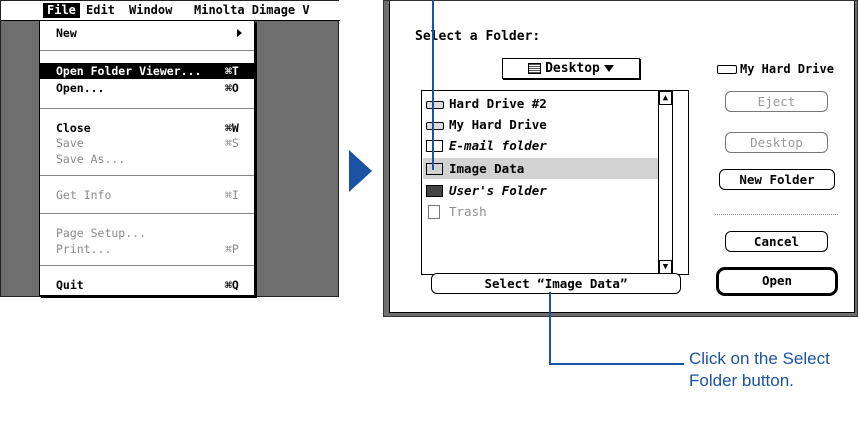 Image resolution: width=858 pixels, height=434 pixels. I want to click on menu-bar: File Edit Window Minolta Dimage V, so click(170, 11).